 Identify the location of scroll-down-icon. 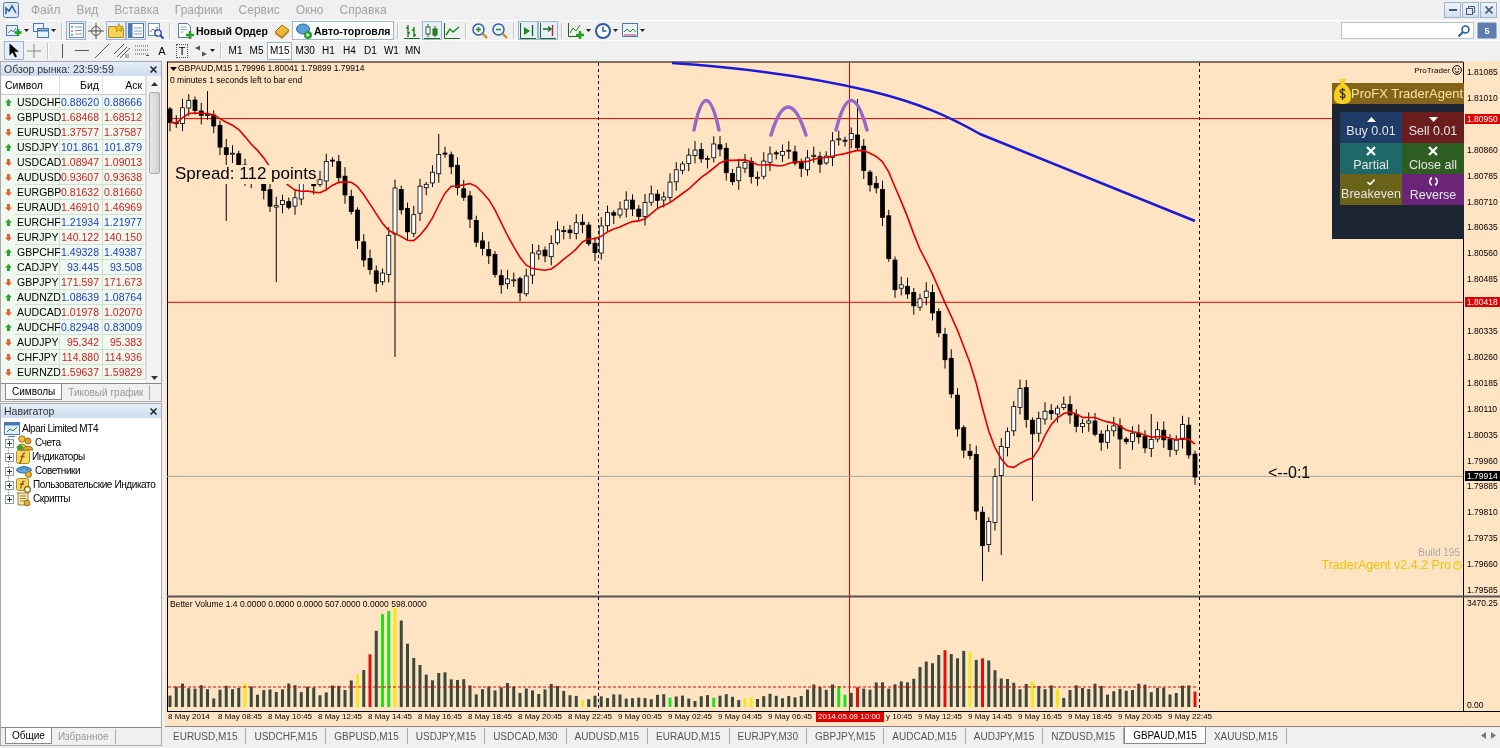
(154, 378).